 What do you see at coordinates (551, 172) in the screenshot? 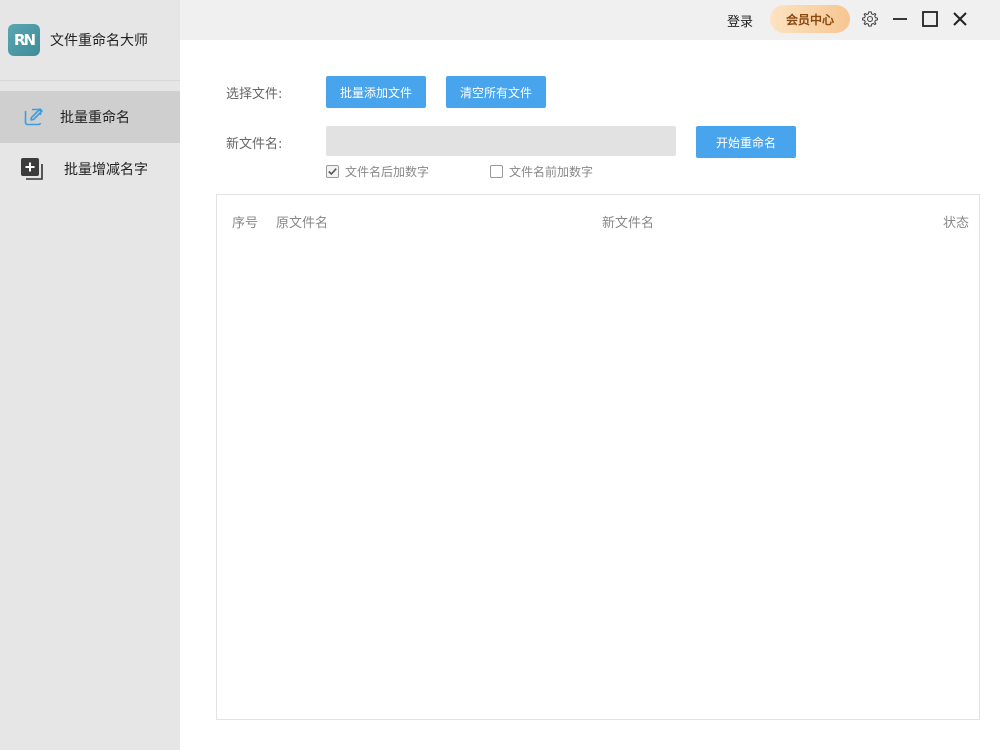
I see `option-label: 文件名前加数字` at bounding box center [551, 172].